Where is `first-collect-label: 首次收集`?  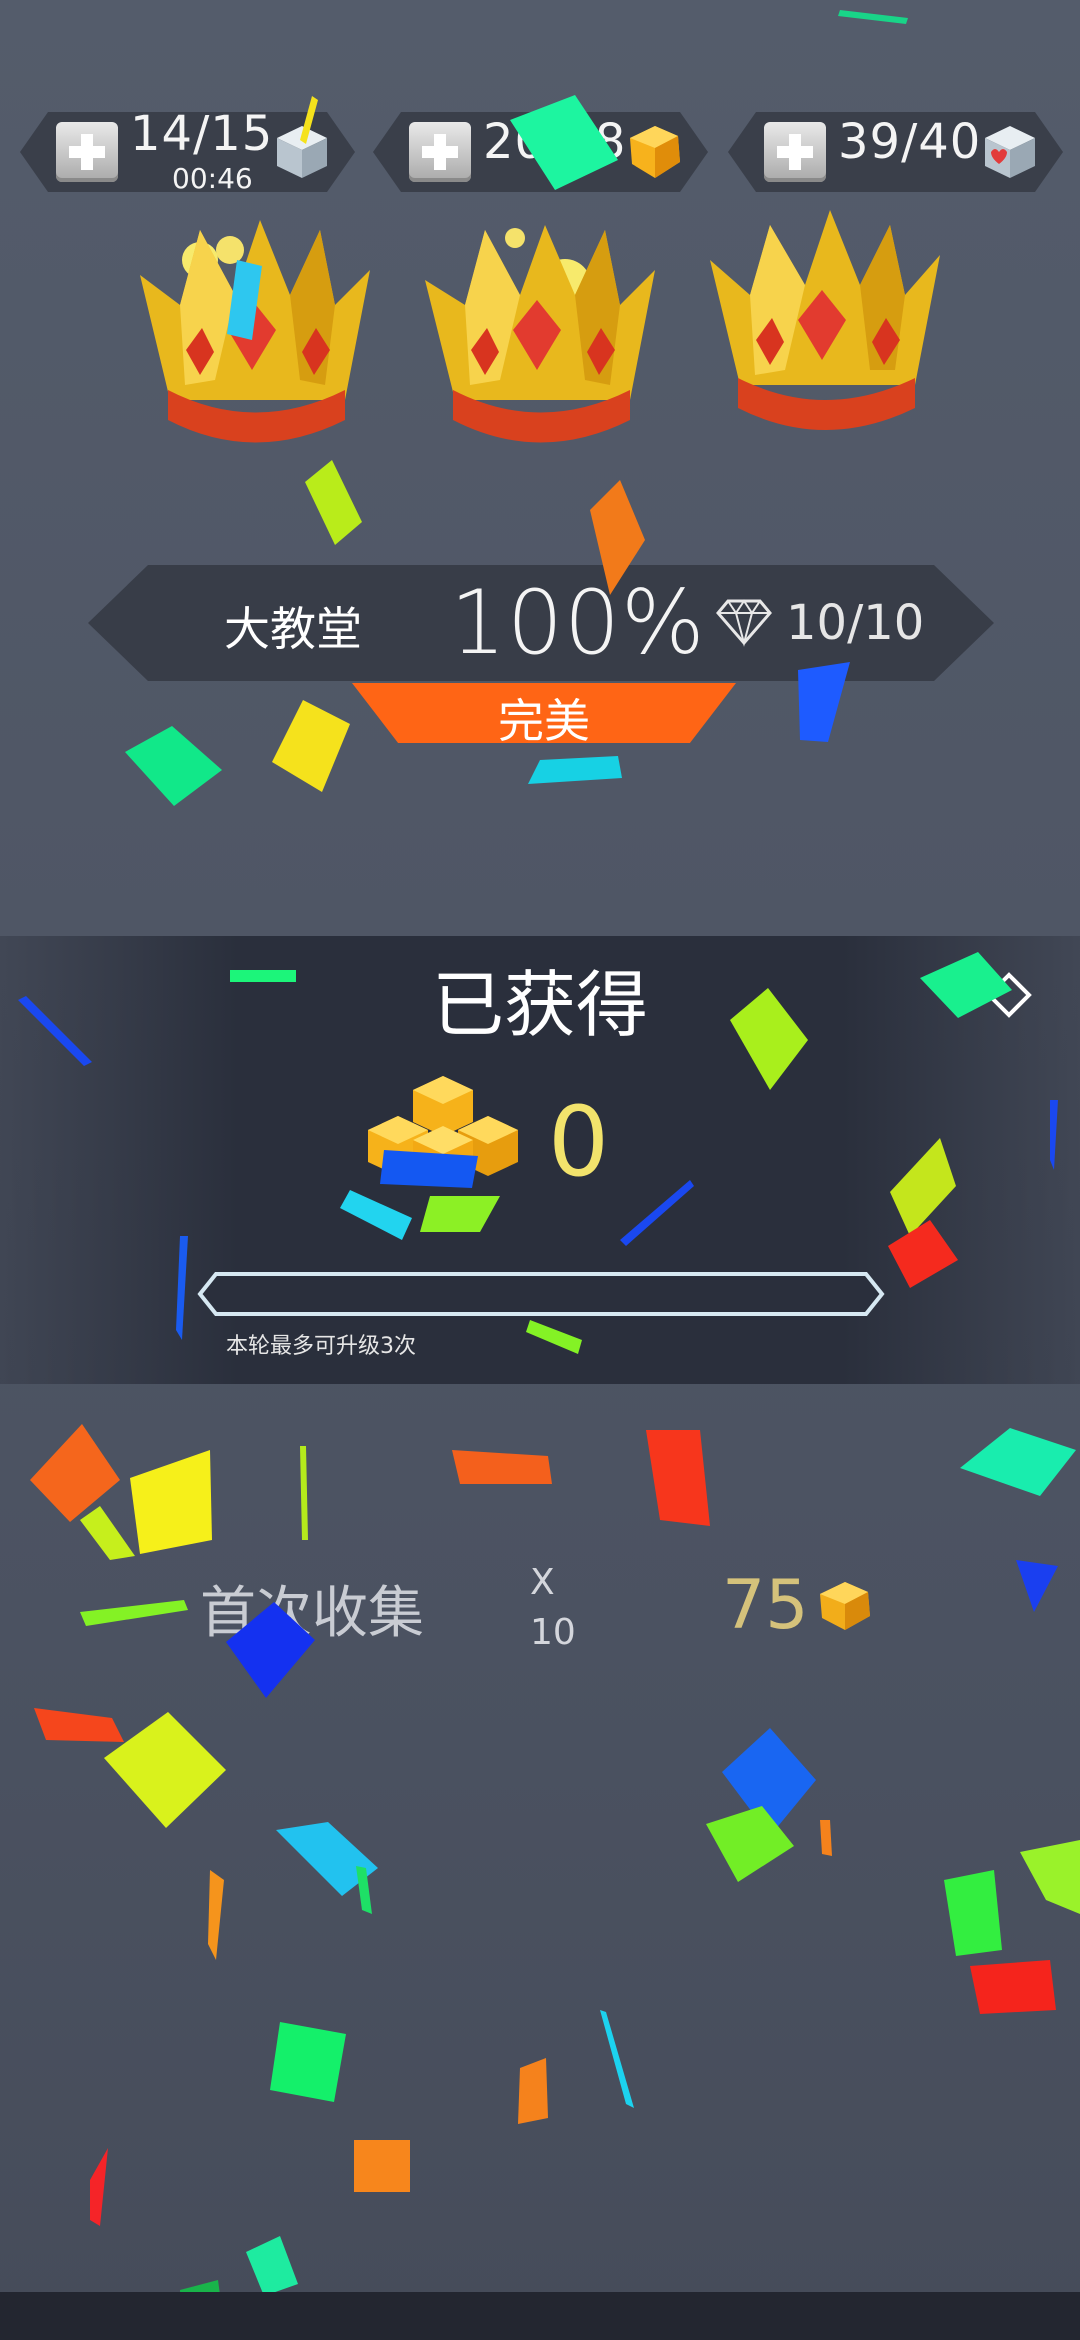
first-collect-label: 首次收集 is located at coordinates (312, 1613).